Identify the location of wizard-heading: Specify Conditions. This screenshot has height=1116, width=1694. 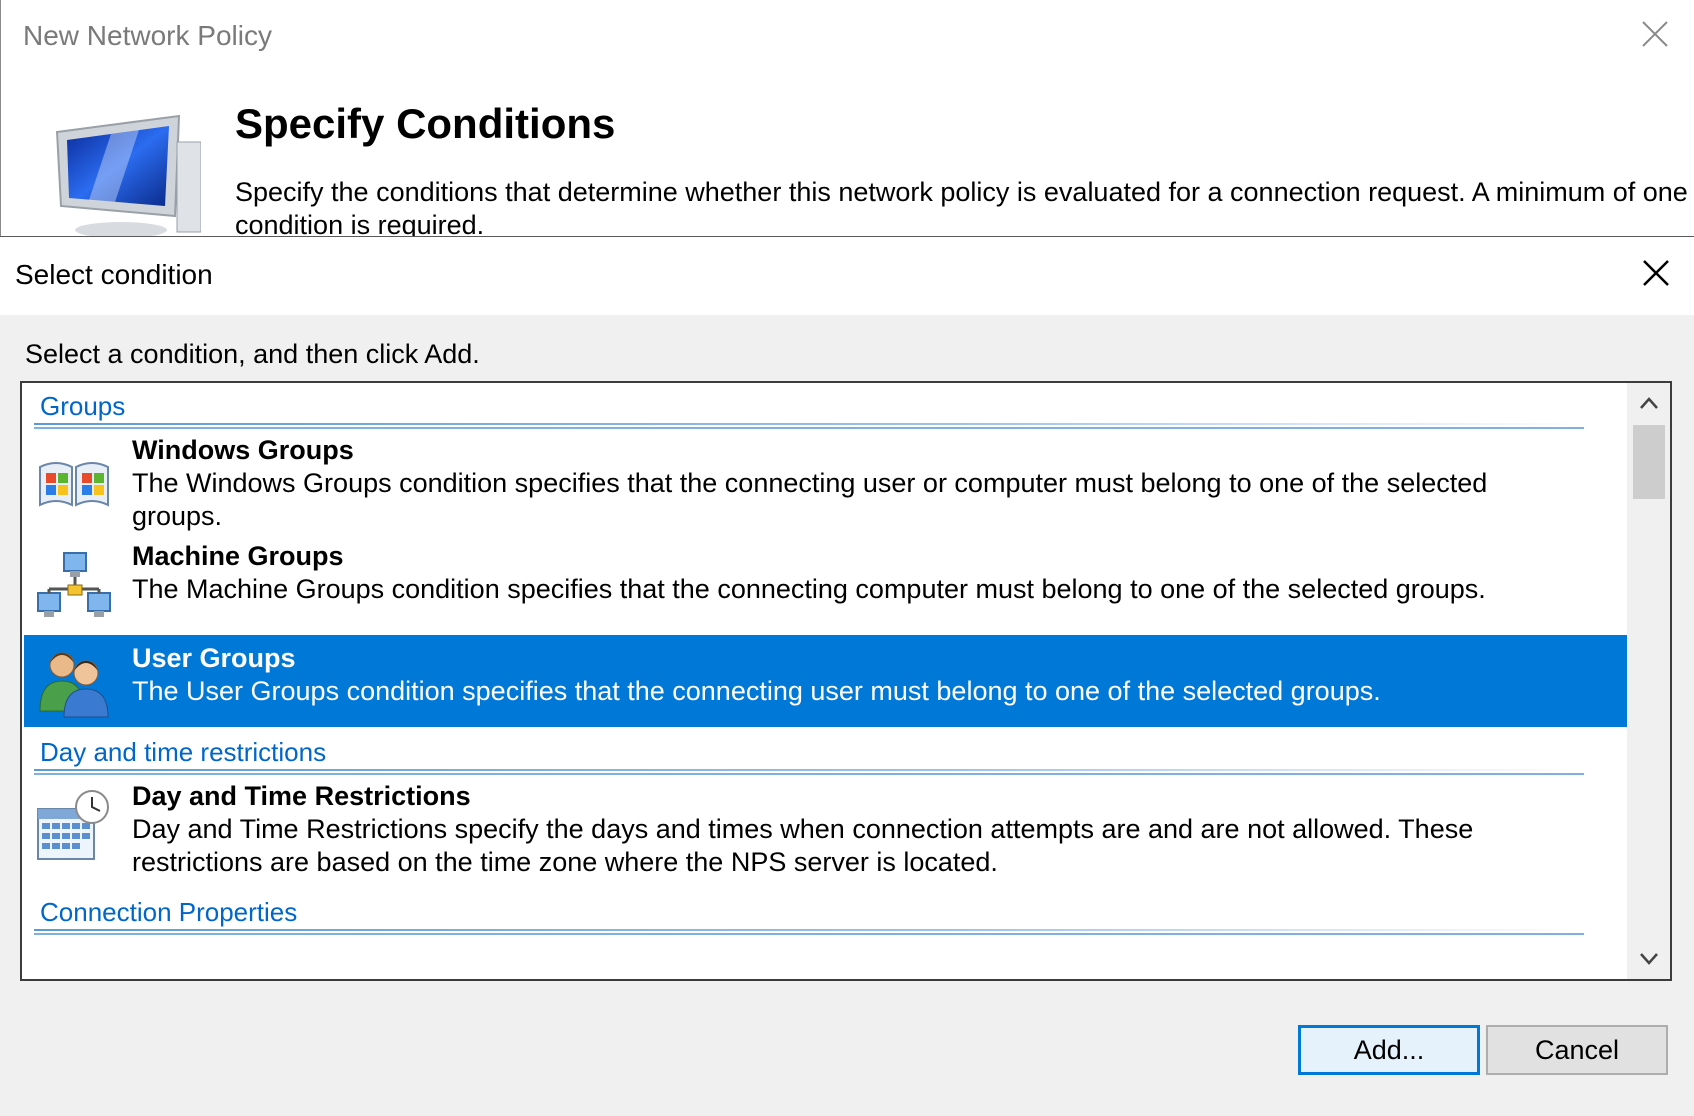
(425, 123).